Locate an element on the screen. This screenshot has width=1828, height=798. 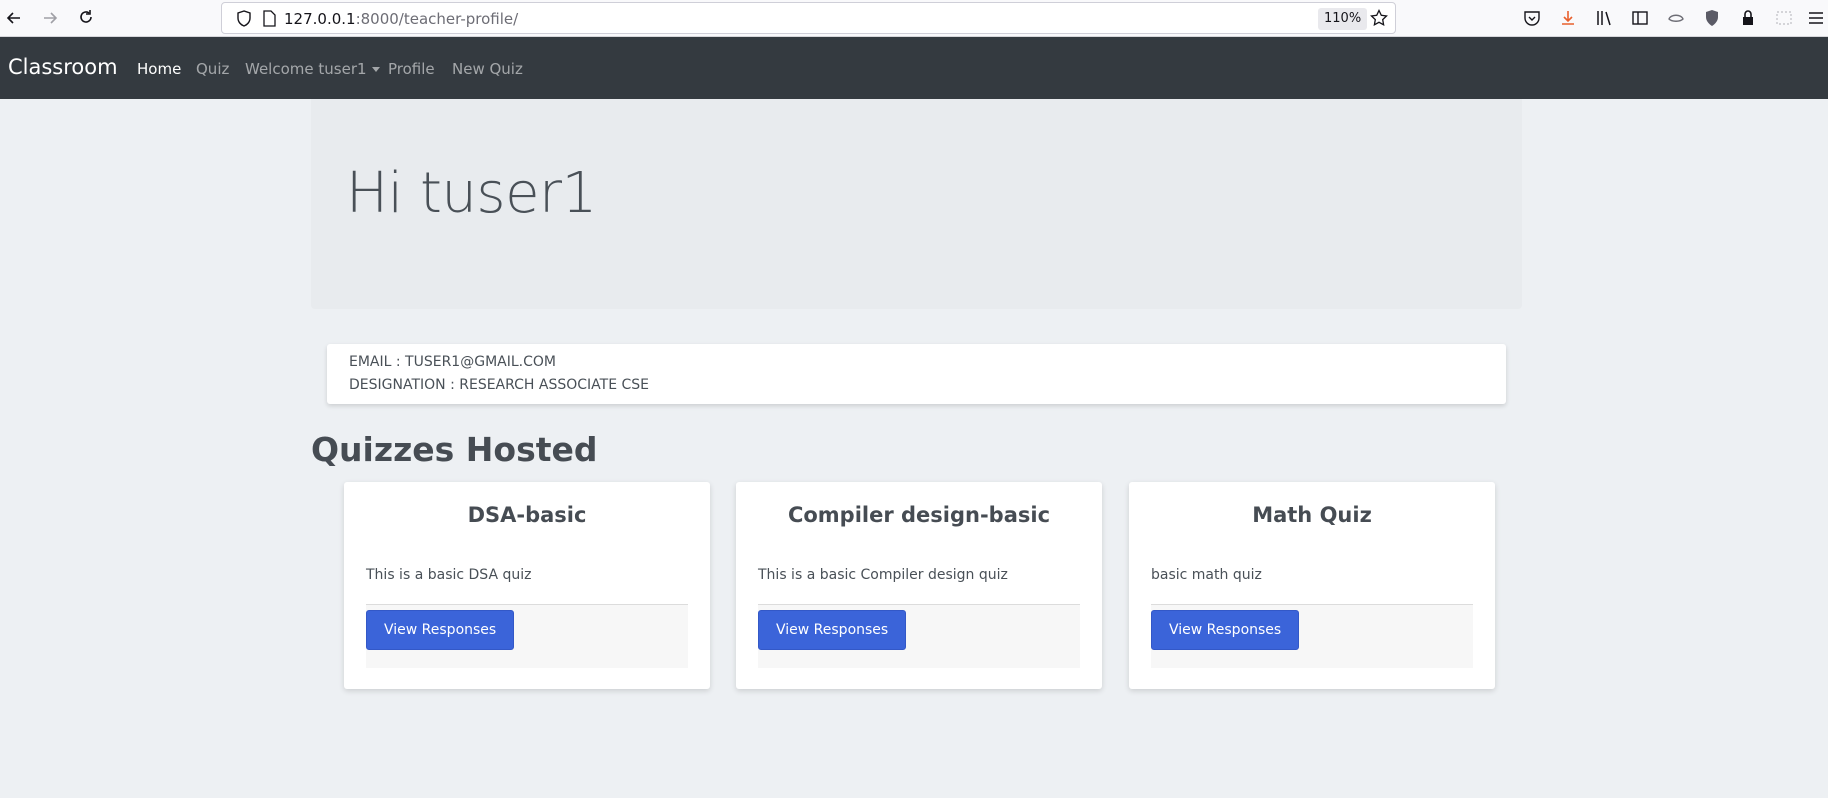
page-title: Hi tuser1 is located at coordinates (471, 193).